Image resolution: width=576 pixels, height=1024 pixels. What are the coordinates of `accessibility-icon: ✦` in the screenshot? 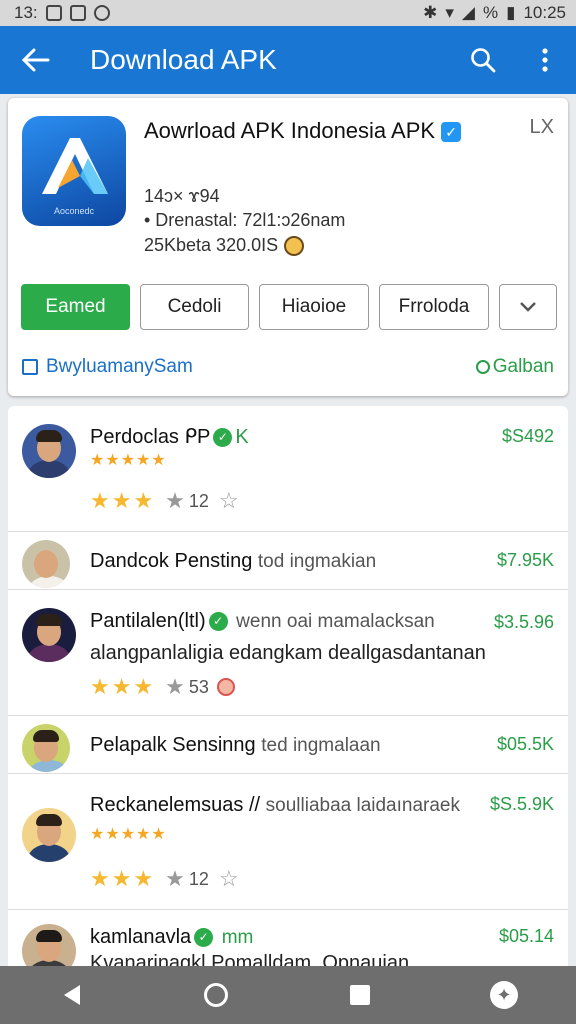 It's located at (504, 995).